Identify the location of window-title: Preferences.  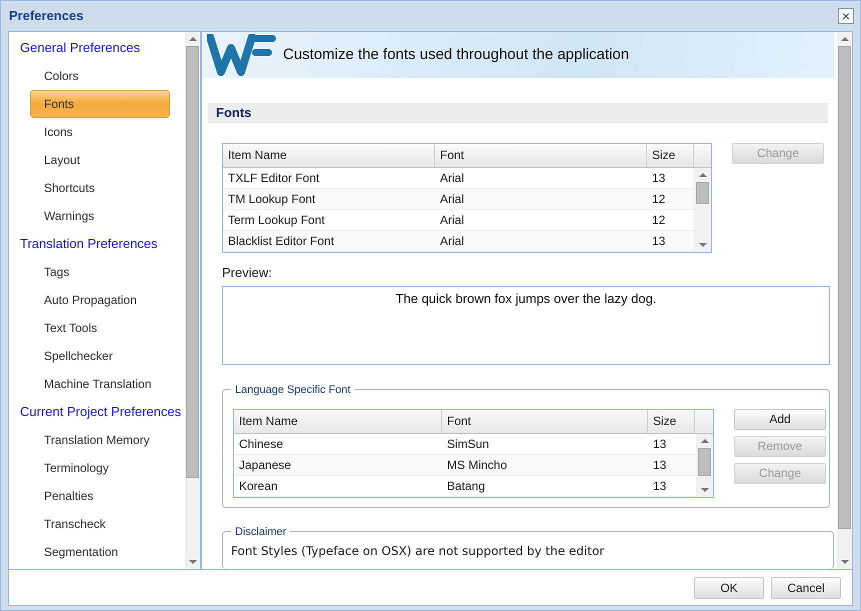
(46, 16).